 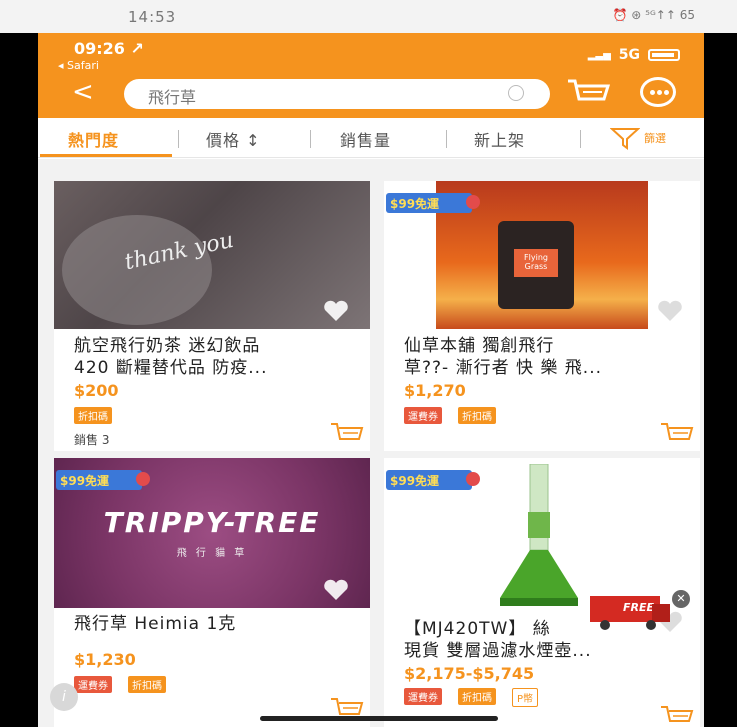 I want to click on product-image: thank you, so click(x=212, y=255).